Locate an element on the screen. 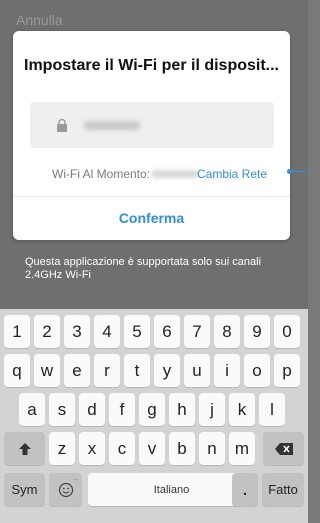  key-m: m is located at coordinates (242, 448).